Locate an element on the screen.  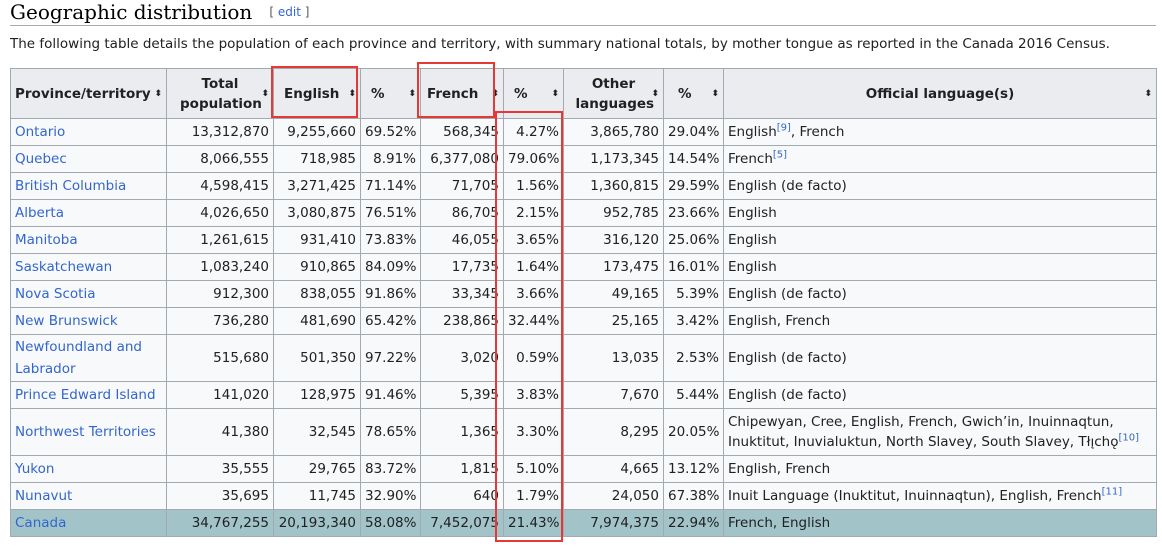
citation-link: [11] is located at coordinates (1112, 492).